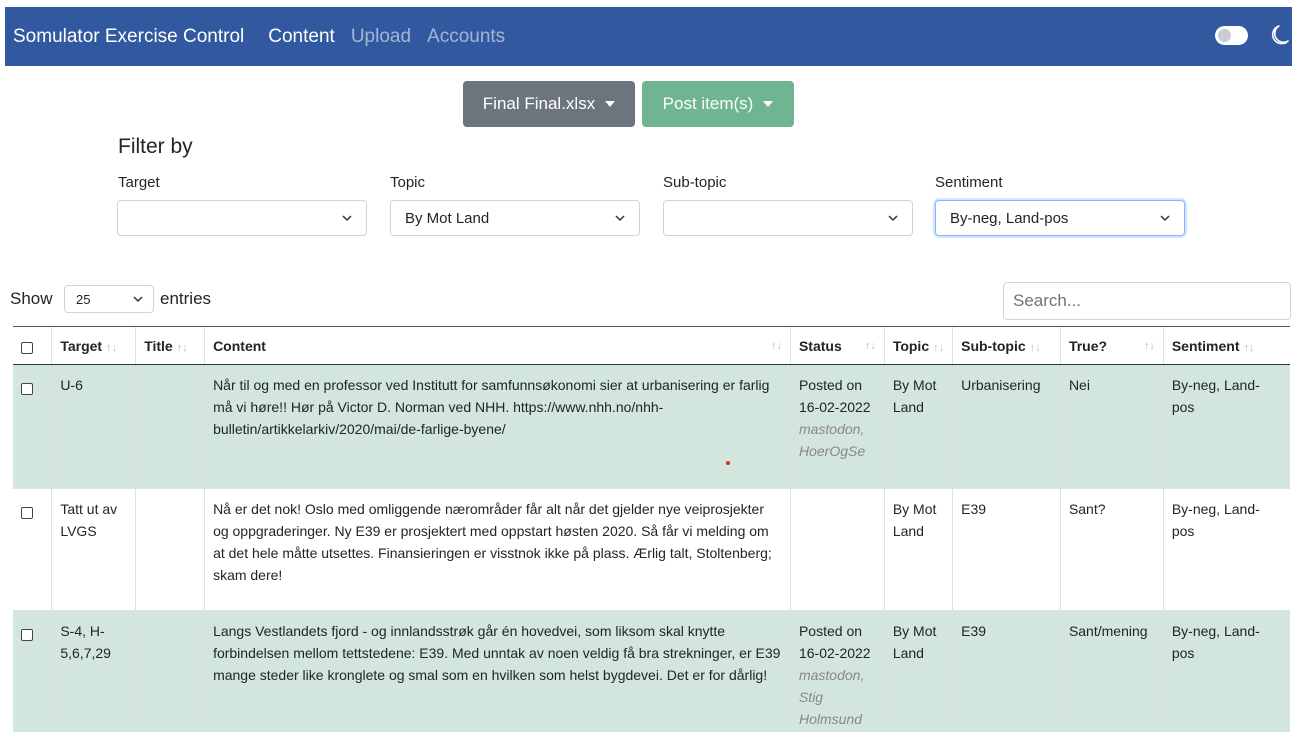 This screenshot has height=732, width=1292. What do you see at coordinates (1006, 426) in the screenshot?
I see `subtopic-cell: Urbanisering` at bounding box center [1006, 426].